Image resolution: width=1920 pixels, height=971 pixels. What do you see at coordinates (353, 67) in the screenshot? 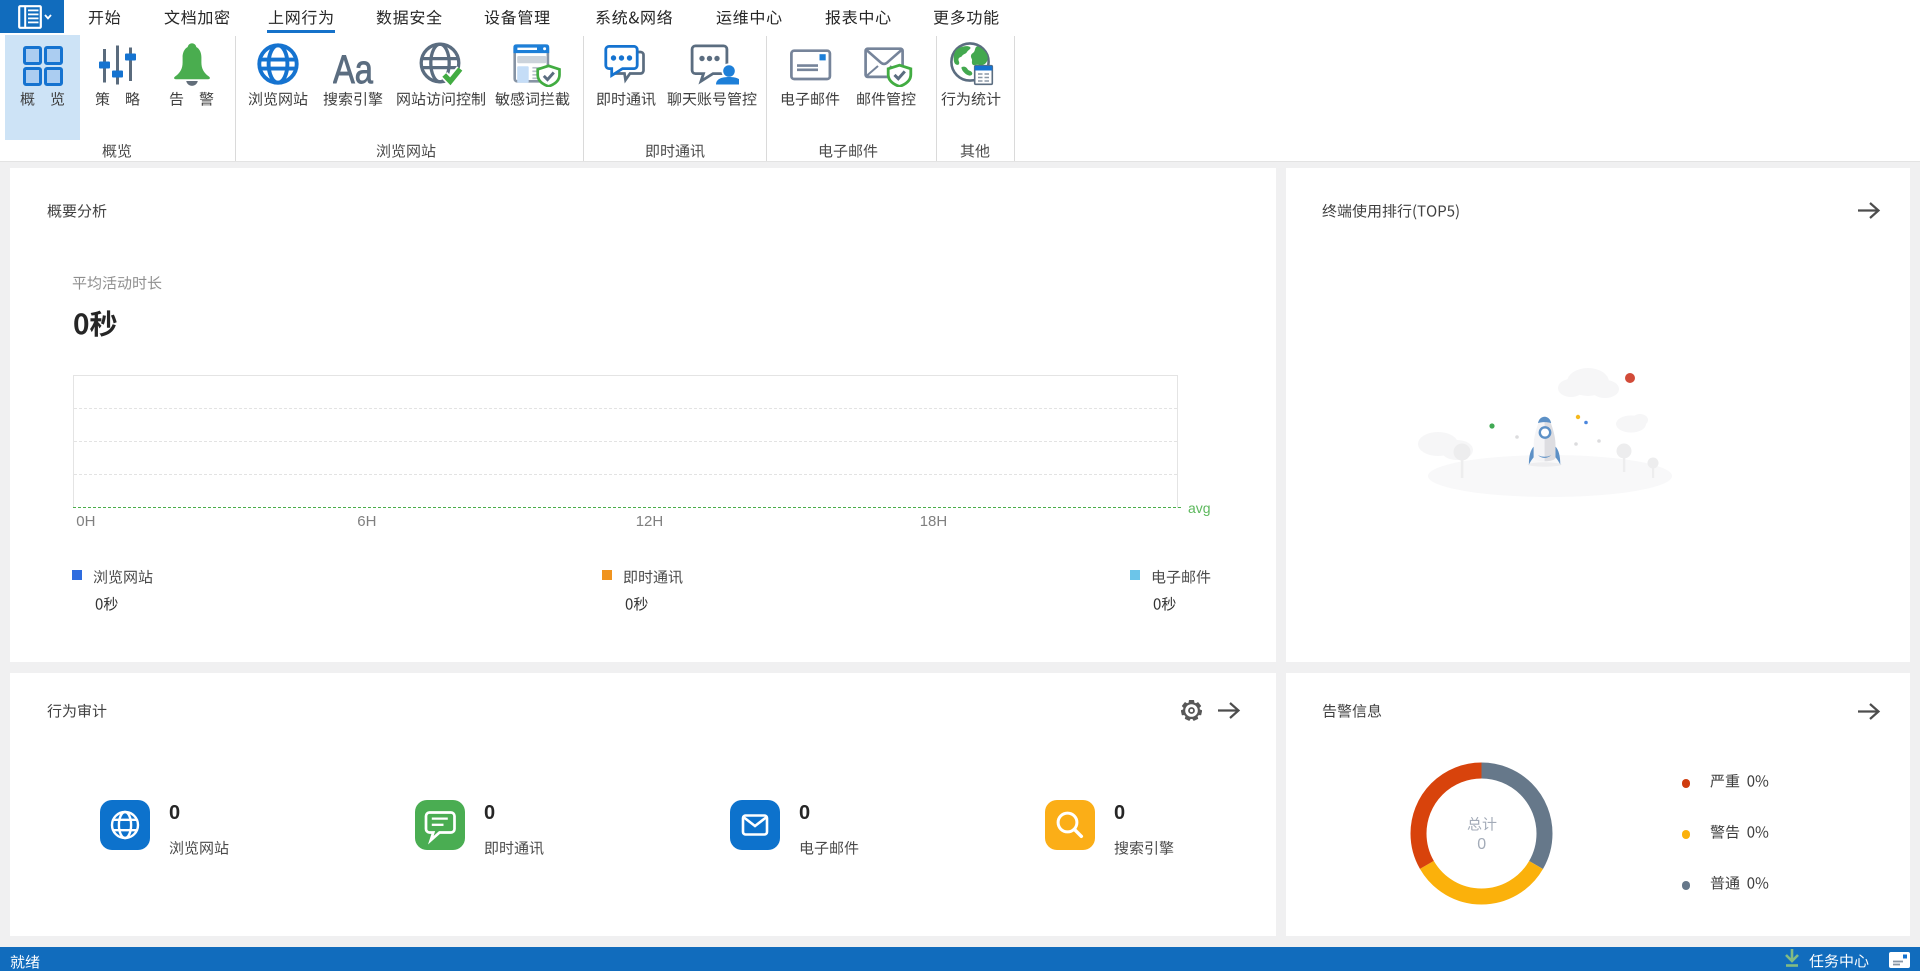
I see `svg-text: Aa` at bounding box center [353, 67].